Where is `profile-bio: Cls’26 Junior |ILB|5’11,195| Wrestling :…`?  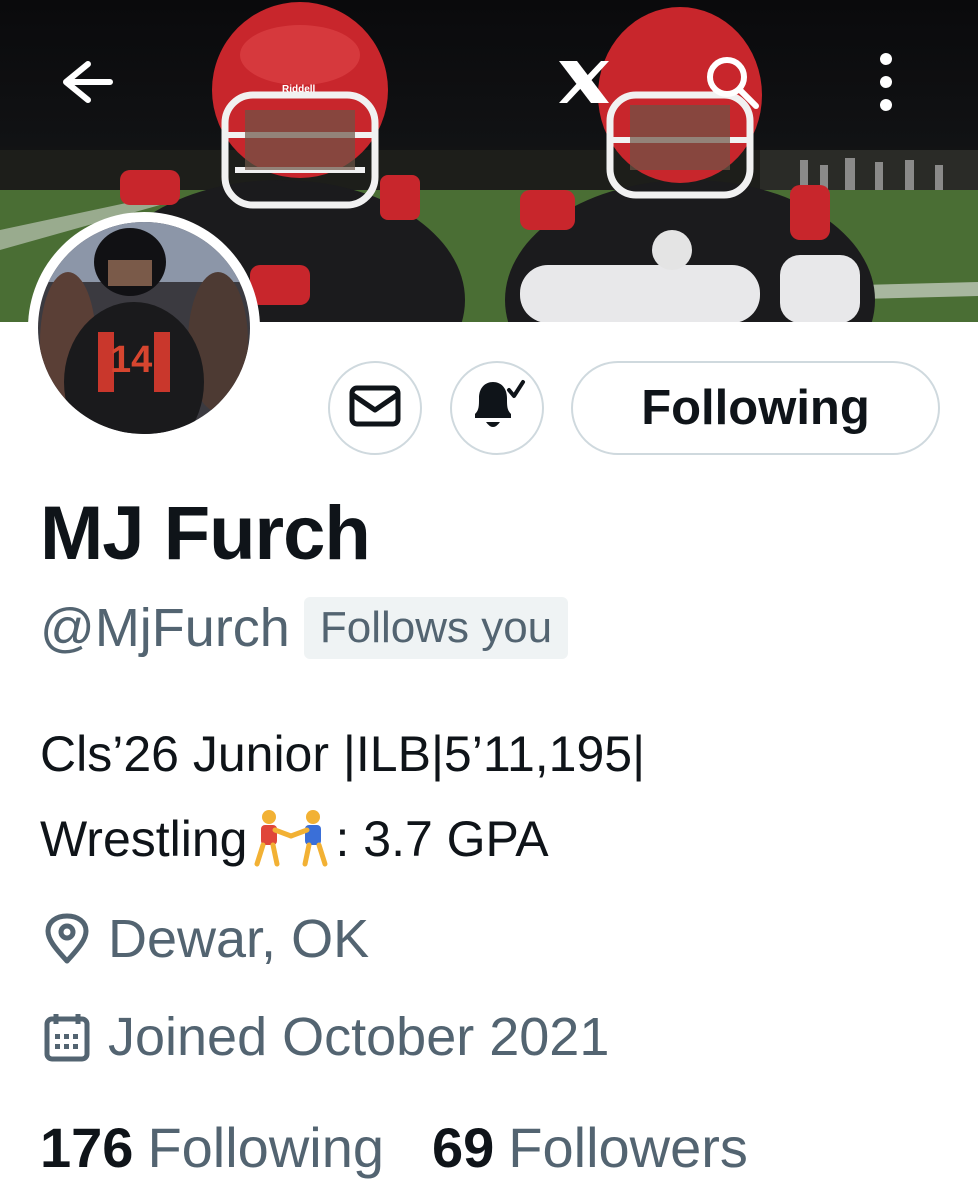 profile-bio: Cls’26 Junior |ILB|5’11,195| Wrestling :… is located at coordinates (490, 803).